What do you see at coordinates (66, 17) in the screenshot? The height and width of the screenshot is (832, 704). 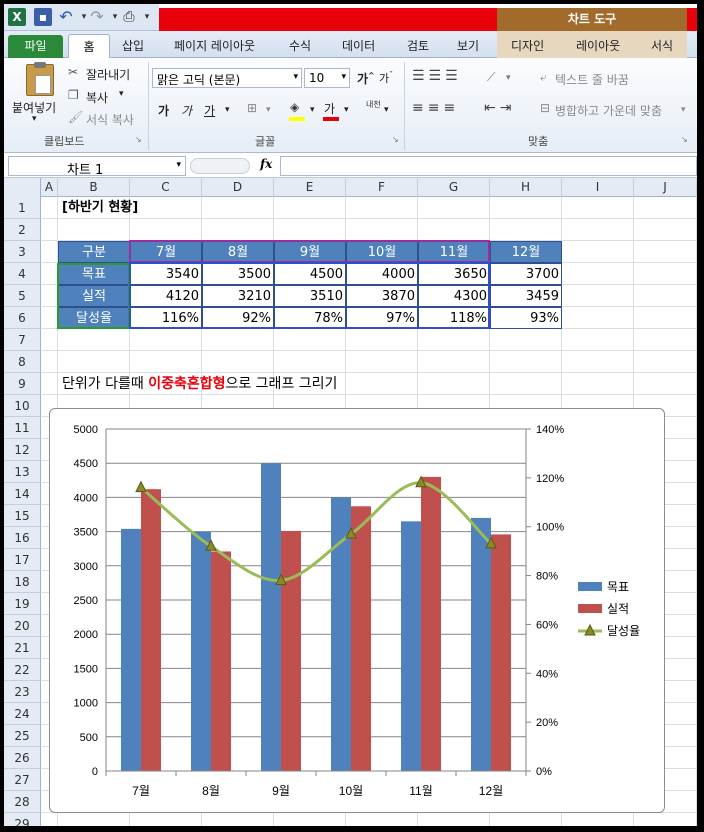 I see `undo-icon: ↶` at bounding box center [66, 17].